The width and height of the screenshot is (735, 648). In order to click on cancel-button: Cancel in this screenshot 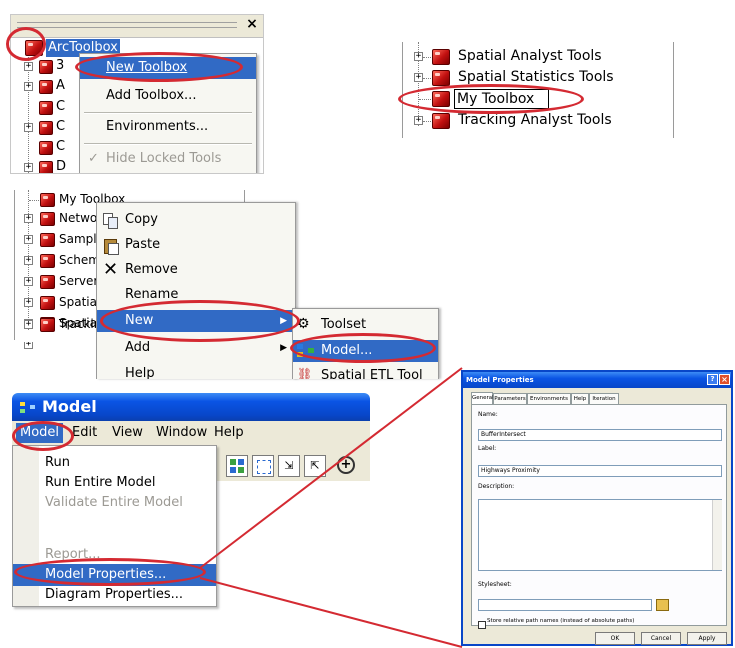, I will do `click(661, 638)`.